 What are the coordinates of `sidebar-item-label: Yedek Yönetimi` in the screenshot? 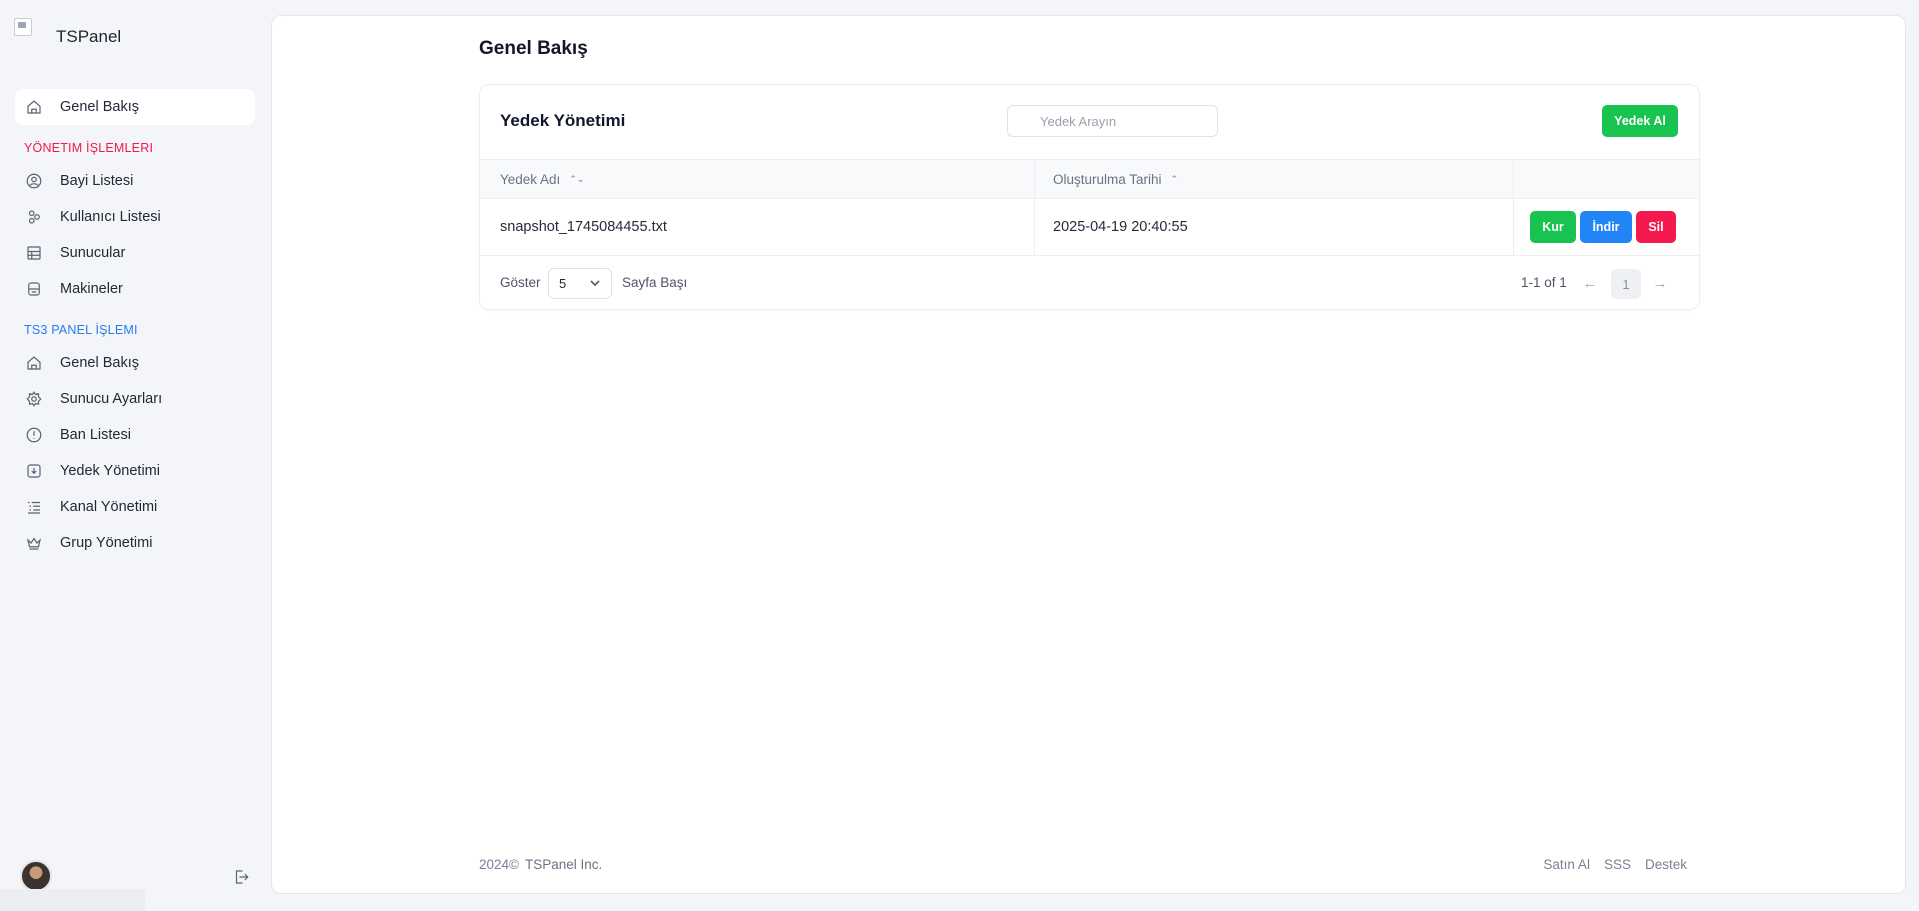 It's located at (110, 471).